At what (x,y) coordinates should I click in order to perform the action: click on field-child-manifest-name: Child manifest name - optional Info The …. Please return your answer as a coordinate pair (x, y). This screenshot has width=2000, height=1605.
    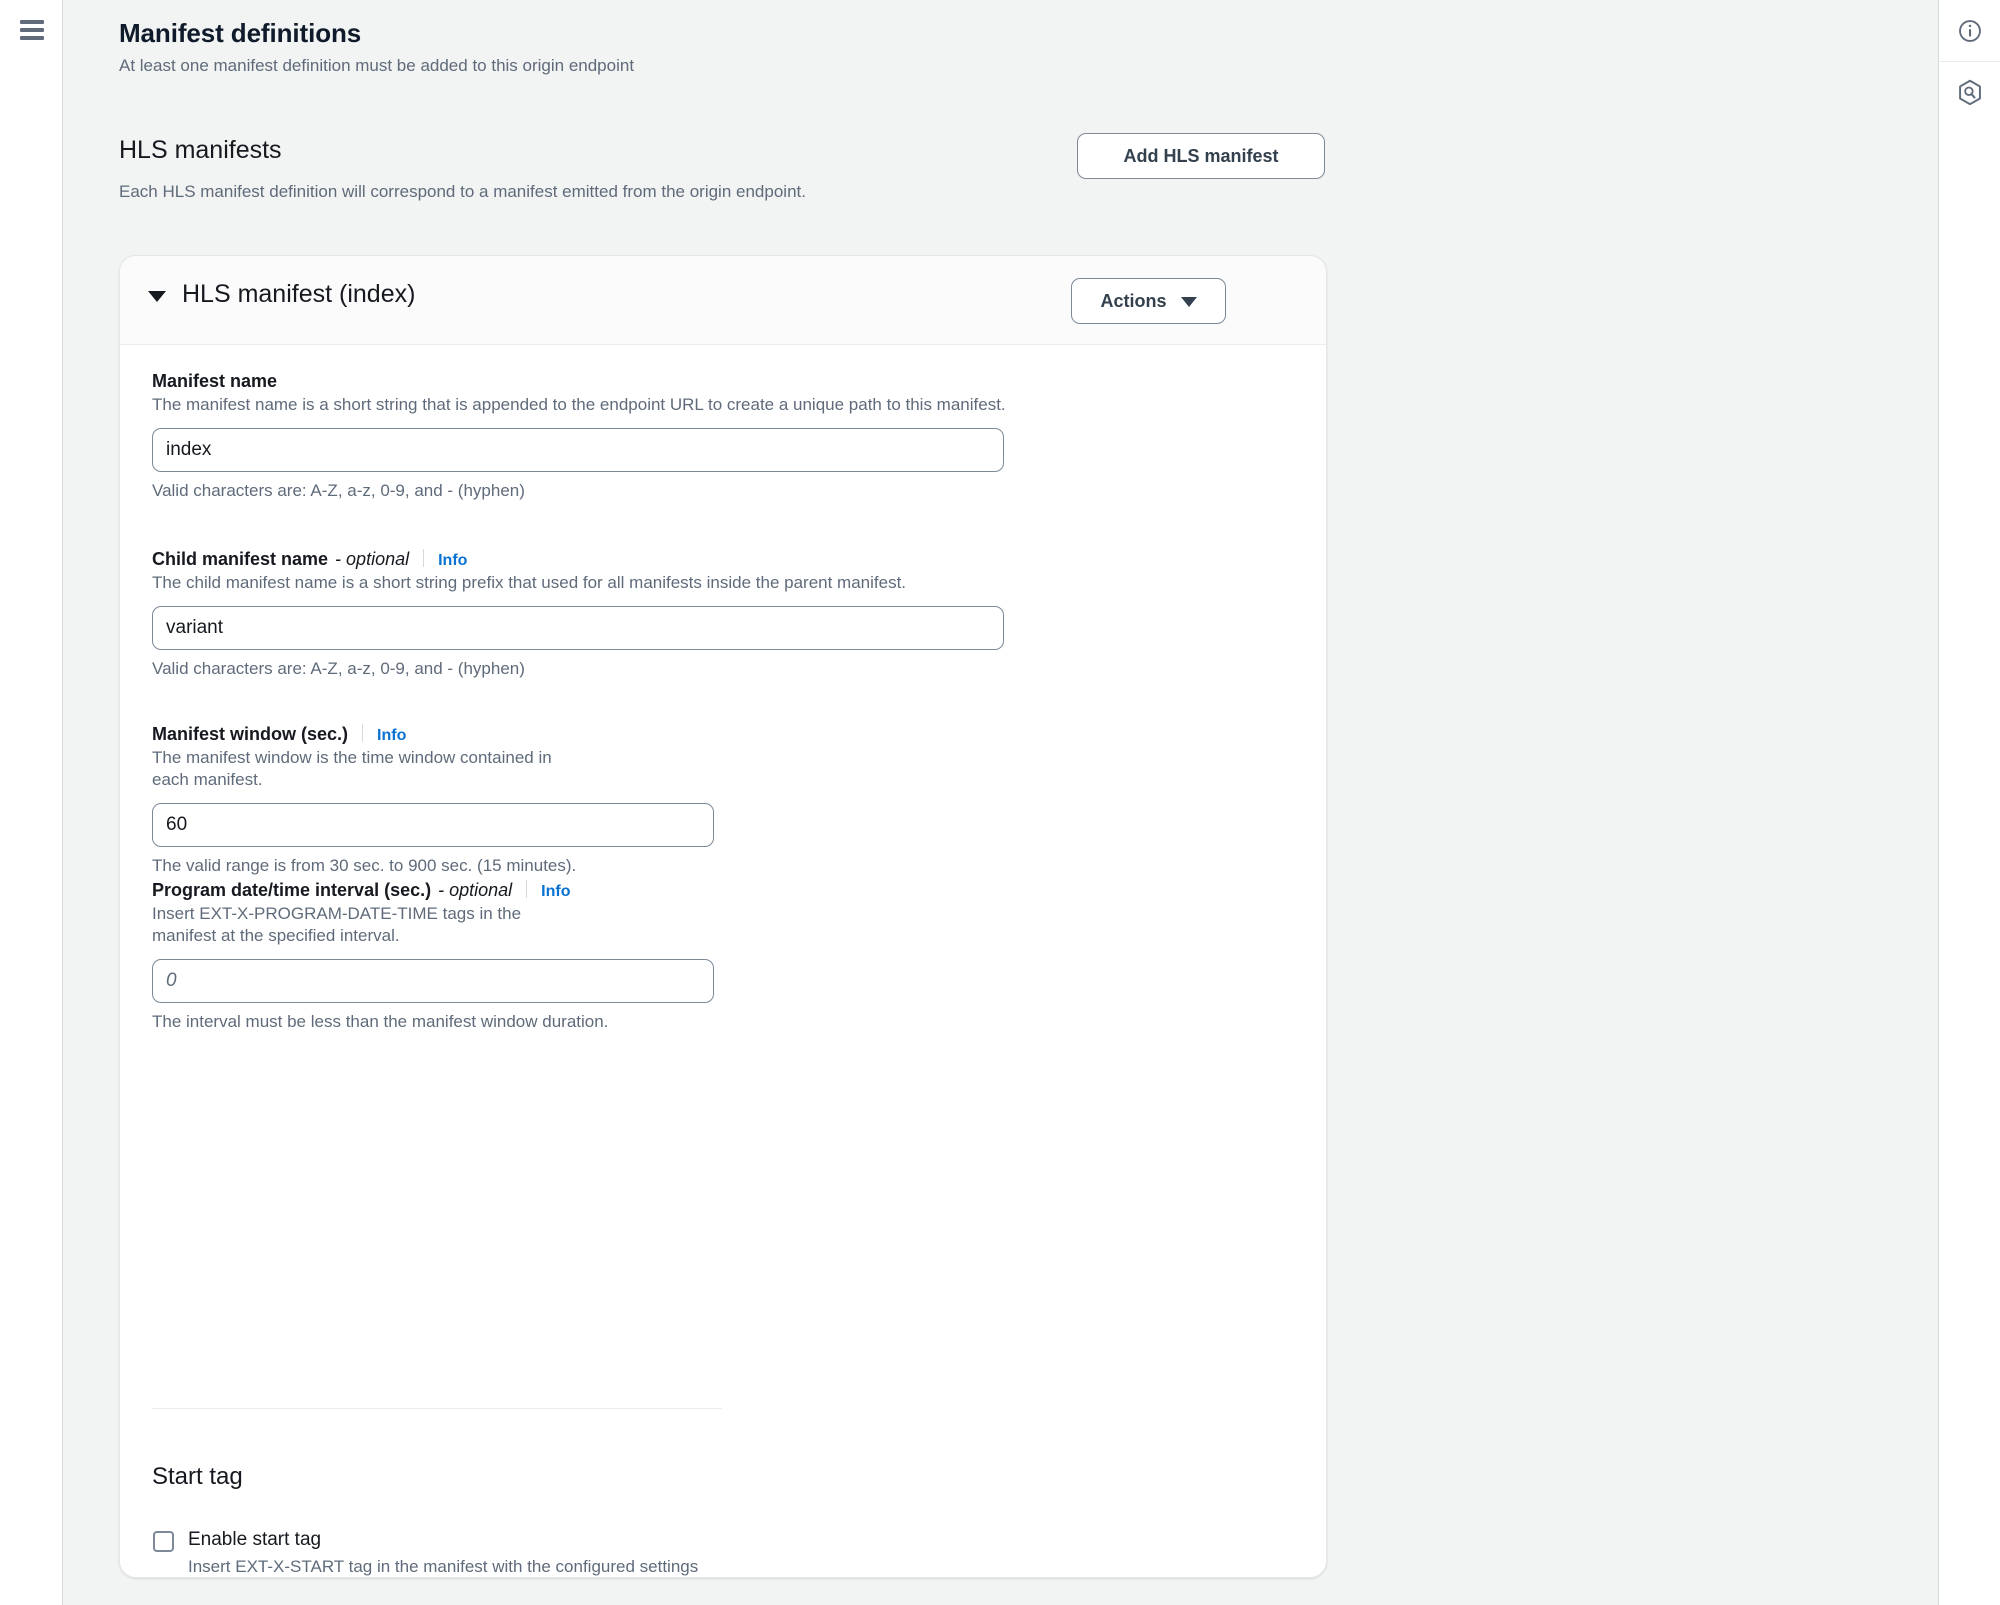
    Looking at the image, I should click on (578, 613).